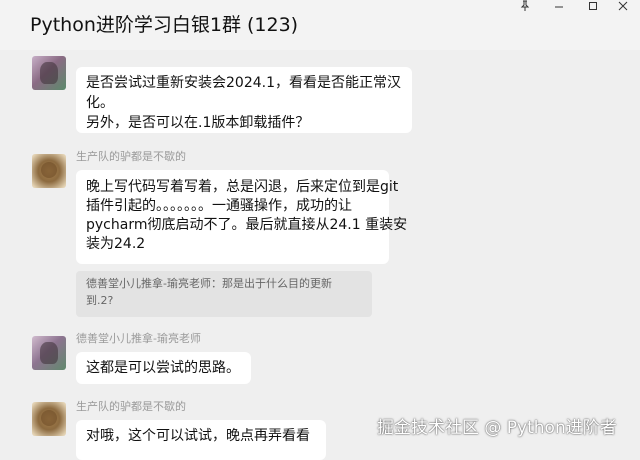 This screenshot has width=640, height=460. What do you see at coordinates (224, 294) in the screenshot?
I see `quoted-message: 德善堂小儿推拿-瑜亮老师：那是出于什么目的更新 到.2?` at bounding box center [224, 294].